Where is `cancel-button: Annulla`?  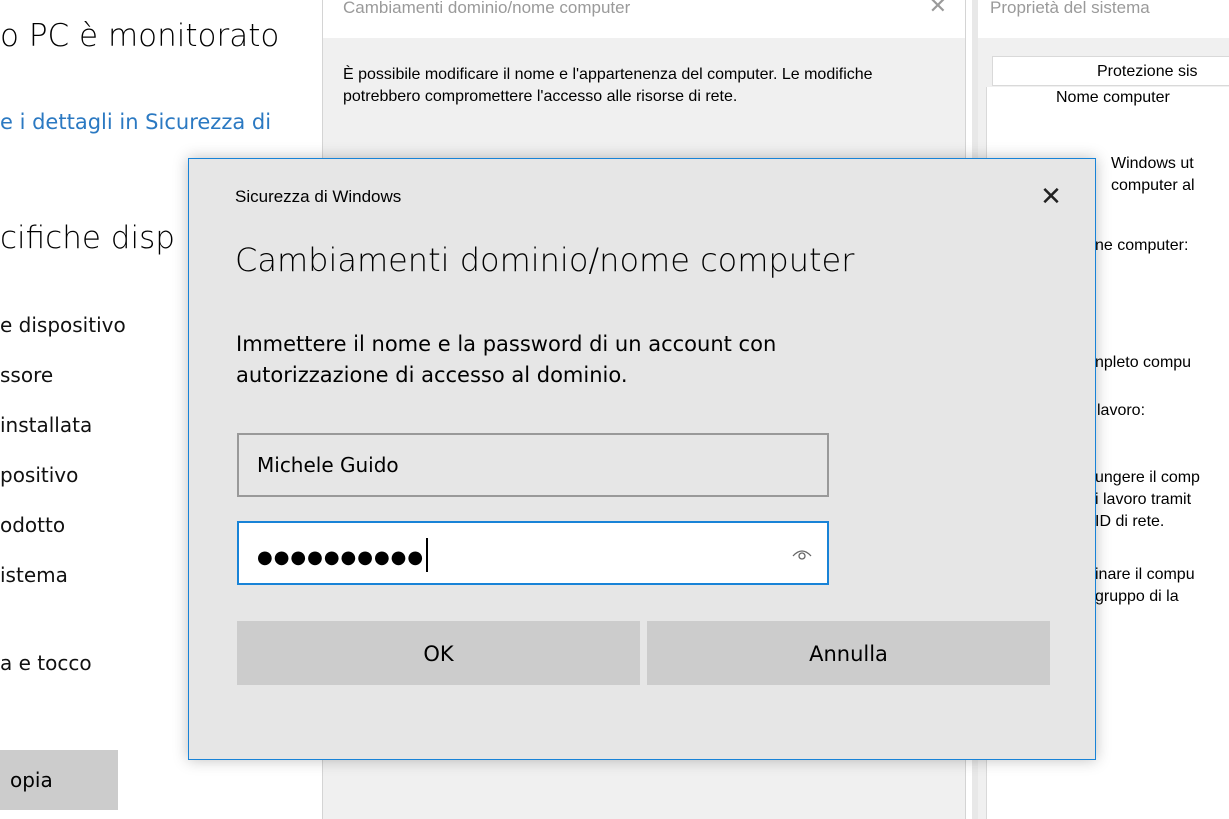
cancel-button: Annulla is located at coordinates (848, 653).